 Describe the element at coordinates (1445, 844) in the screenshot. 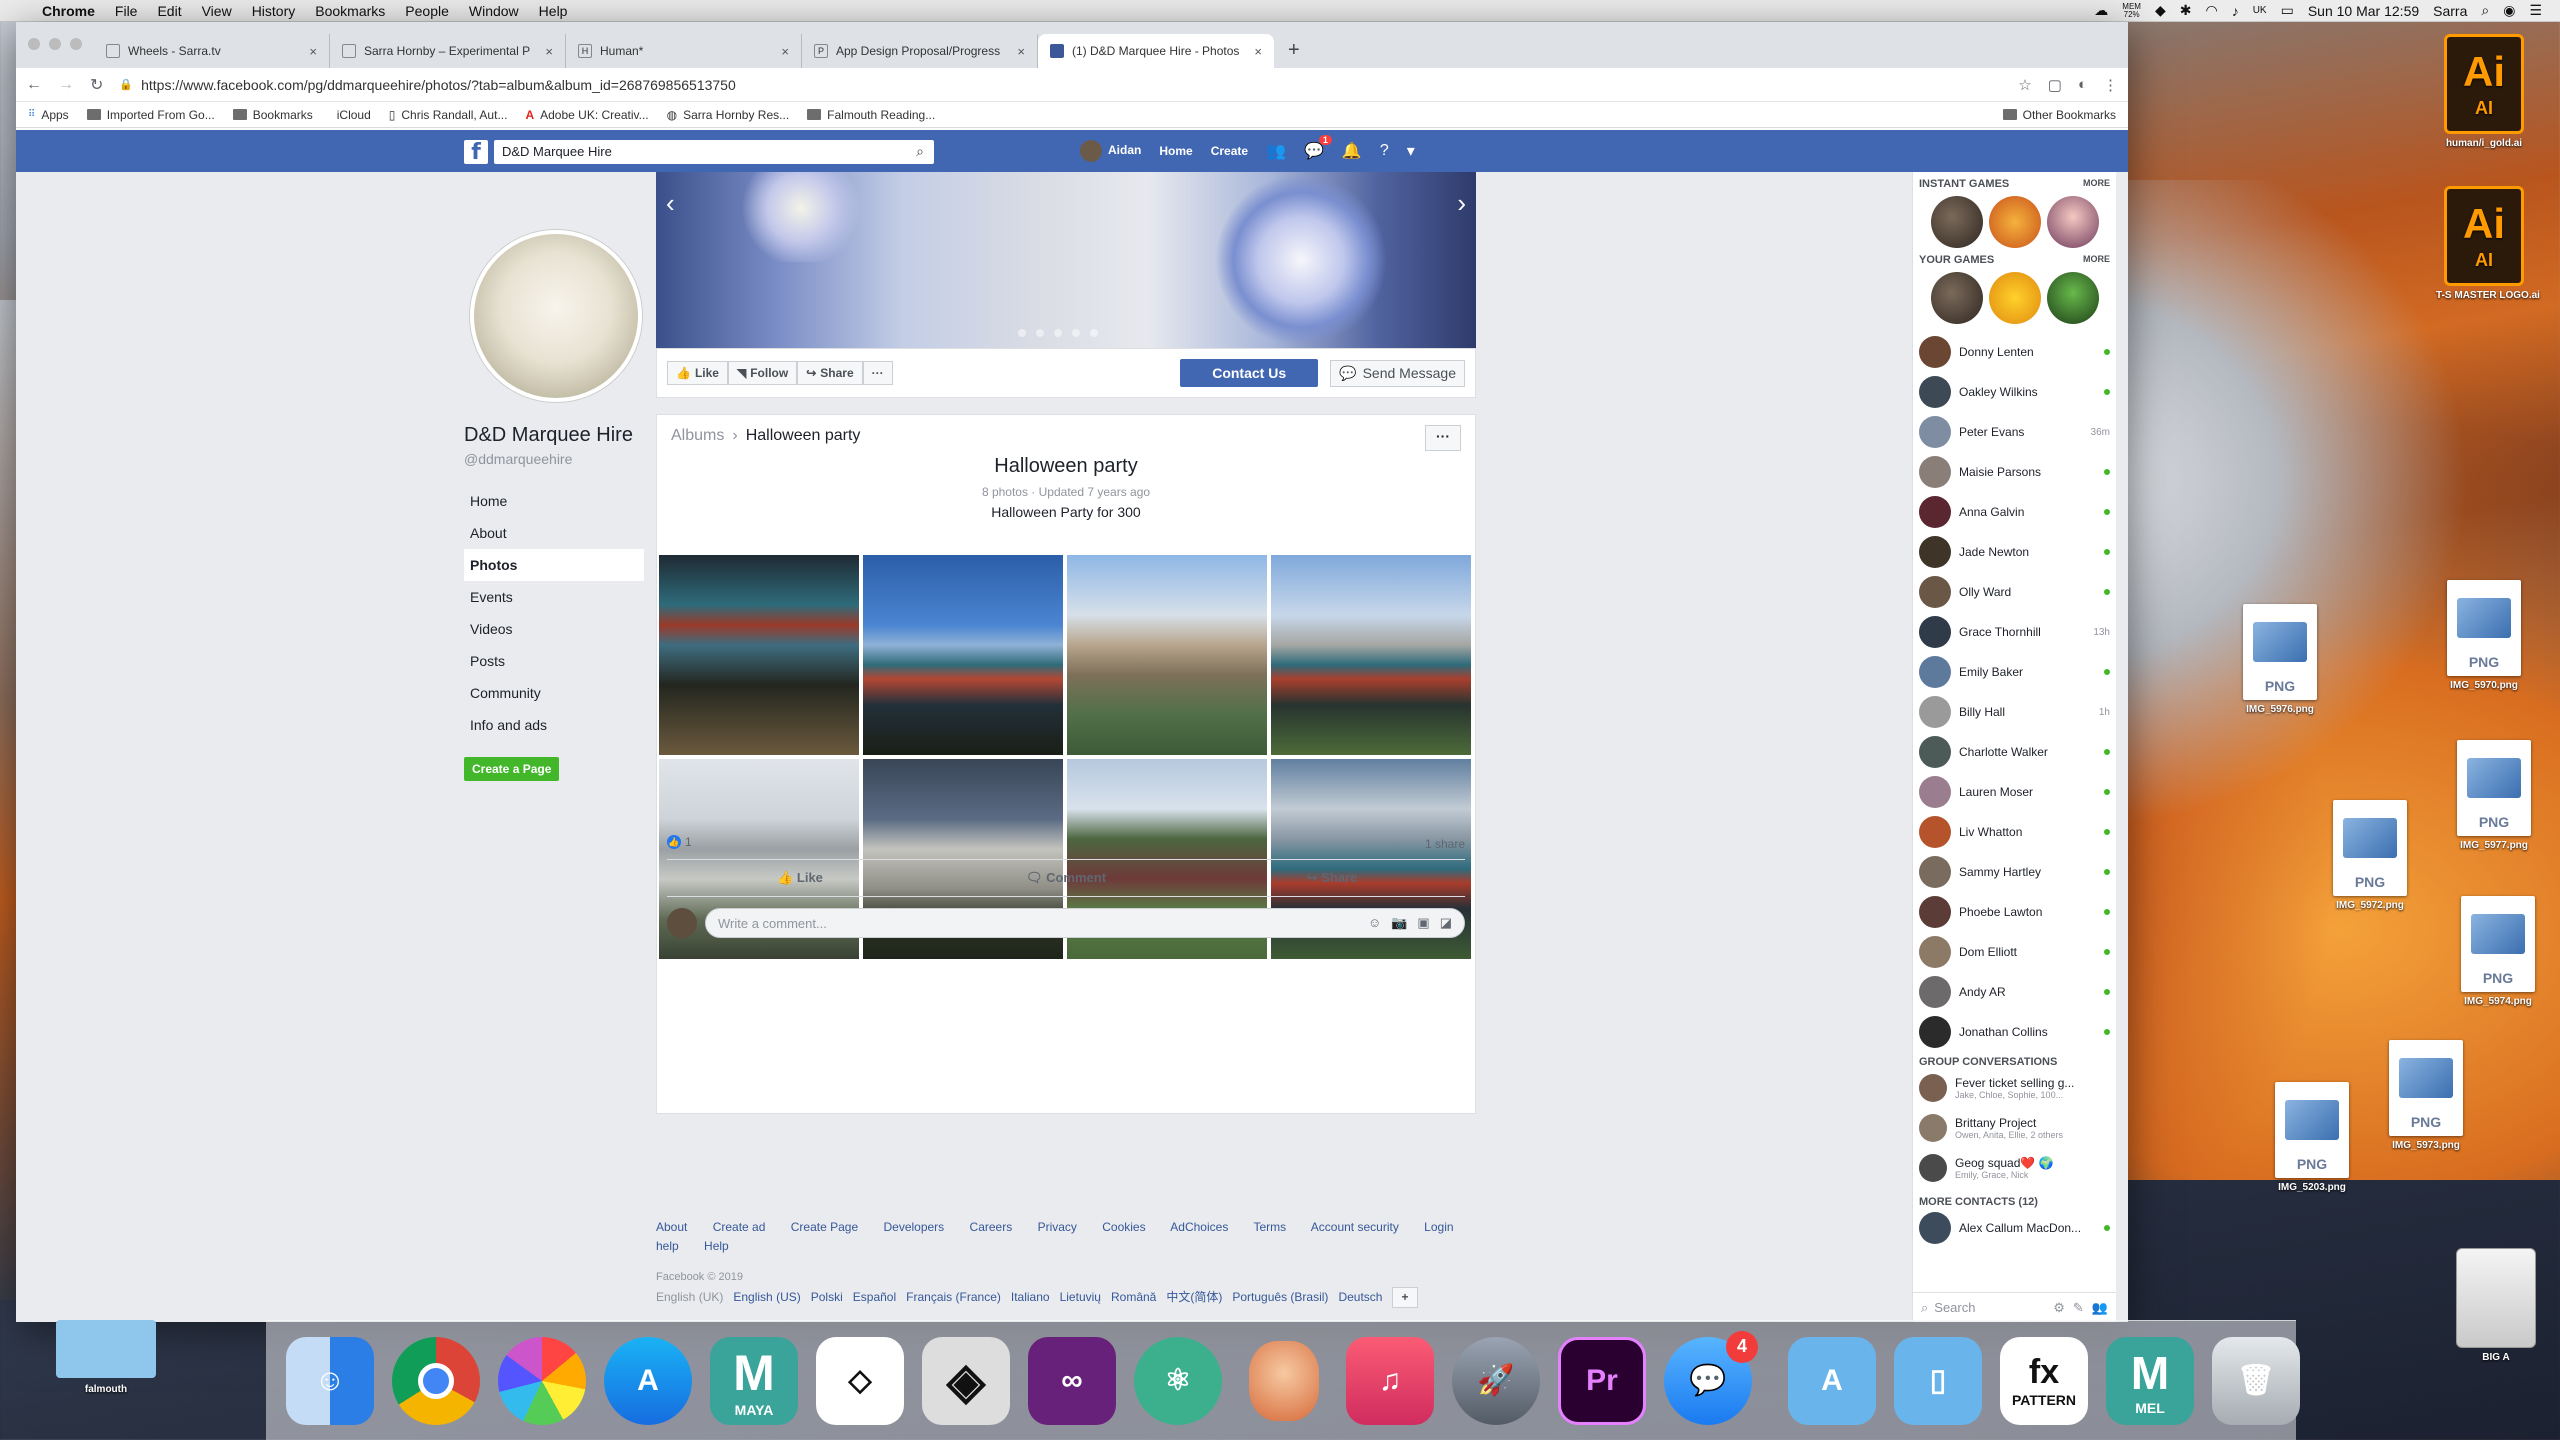

I see `share-count: 1 share` at that location.